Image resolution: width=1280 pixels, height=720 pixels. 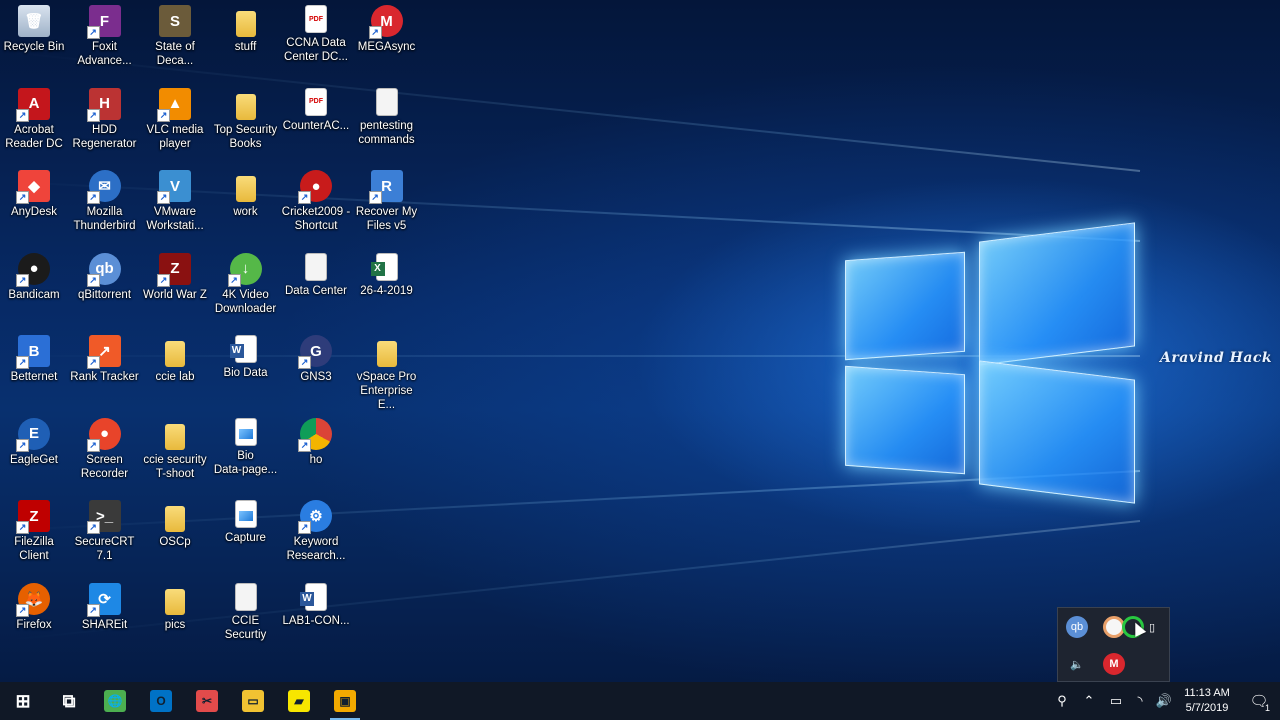 I want to click on desktop-icon-firefox: 🦊Firefox, so click(x=34, y=607).